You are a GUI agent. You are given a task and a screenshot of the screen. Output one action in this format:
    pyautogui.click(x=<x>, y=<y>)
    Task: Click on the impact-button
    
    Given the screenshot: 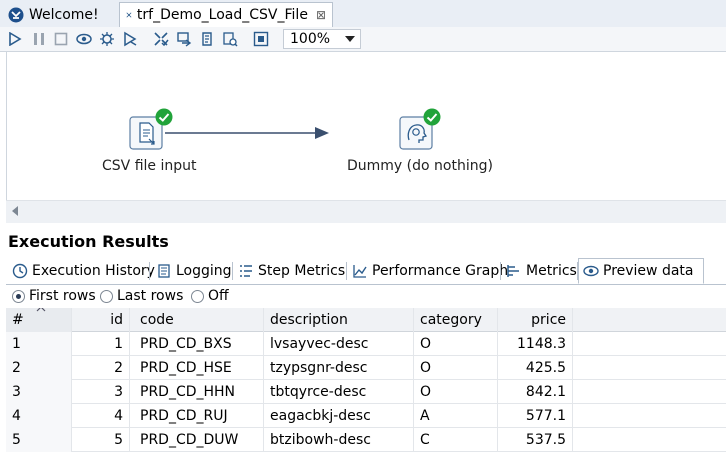 What is the action you would take?
    pyautogui.click(x=184, y=39)
    